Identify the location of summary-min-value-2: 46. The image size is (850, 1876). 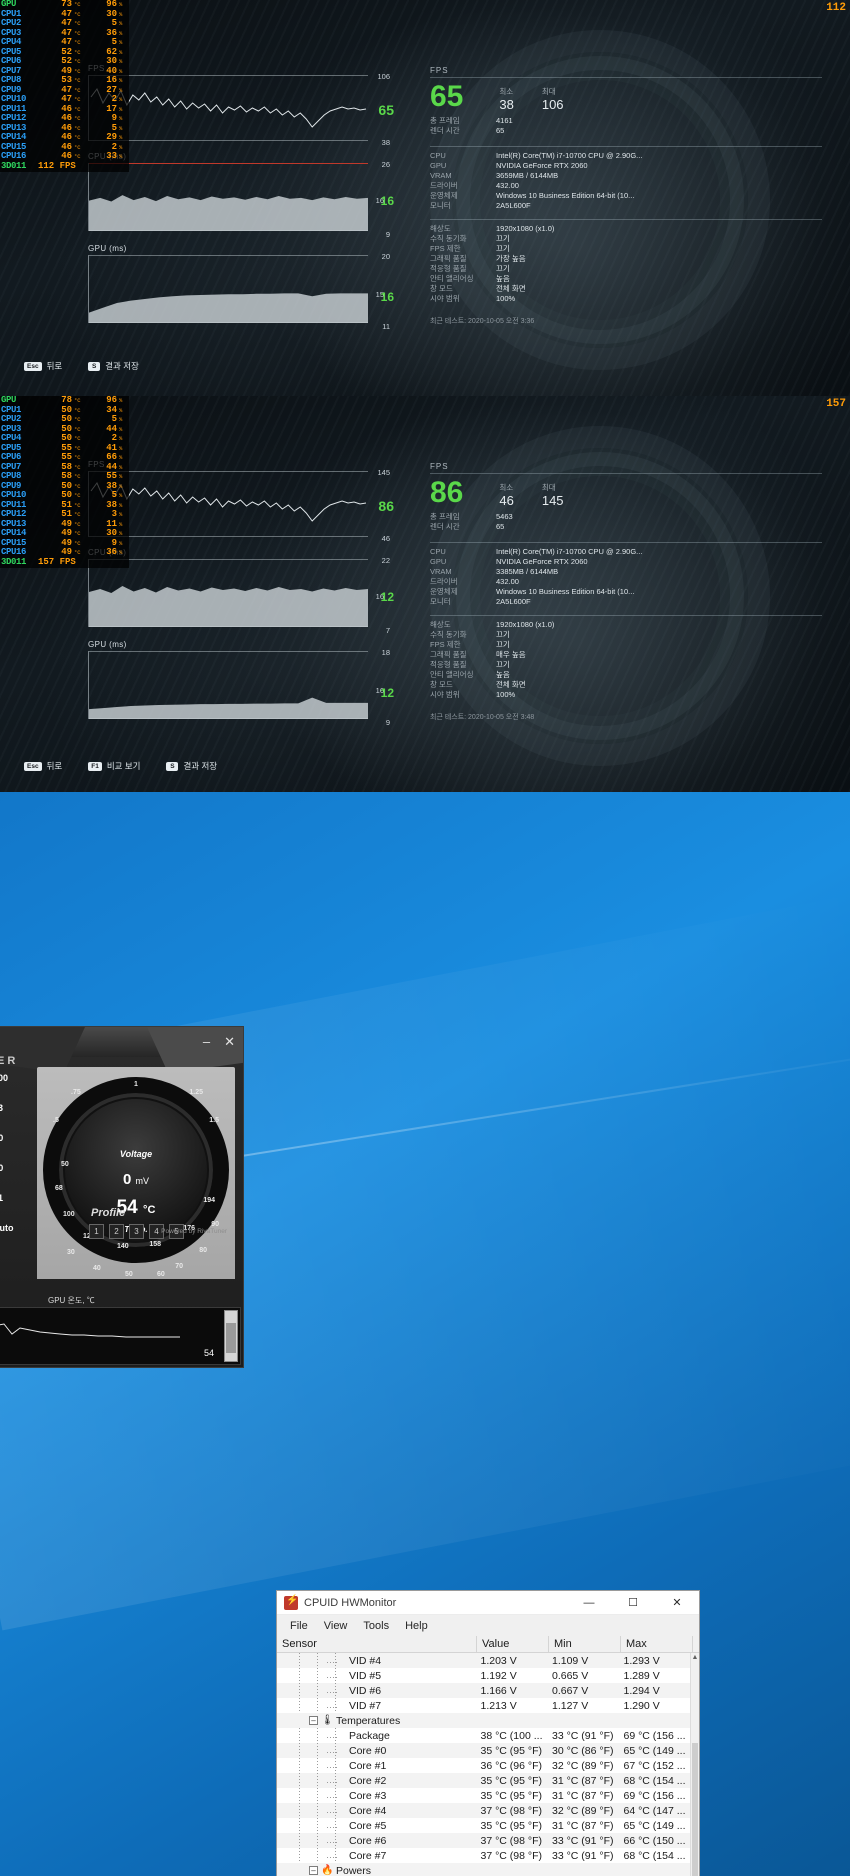
(506, 500).